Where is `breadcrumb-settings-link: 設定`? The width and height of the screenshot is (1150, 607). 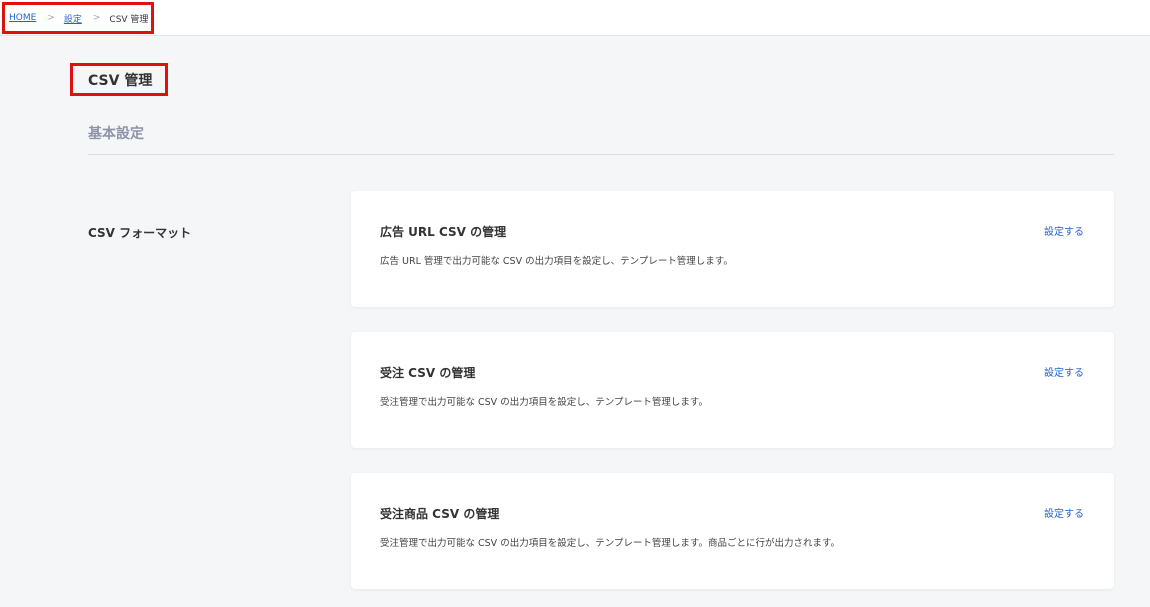
breadcrumb-settings-link: 設定 is located at coordinates (73, 18).